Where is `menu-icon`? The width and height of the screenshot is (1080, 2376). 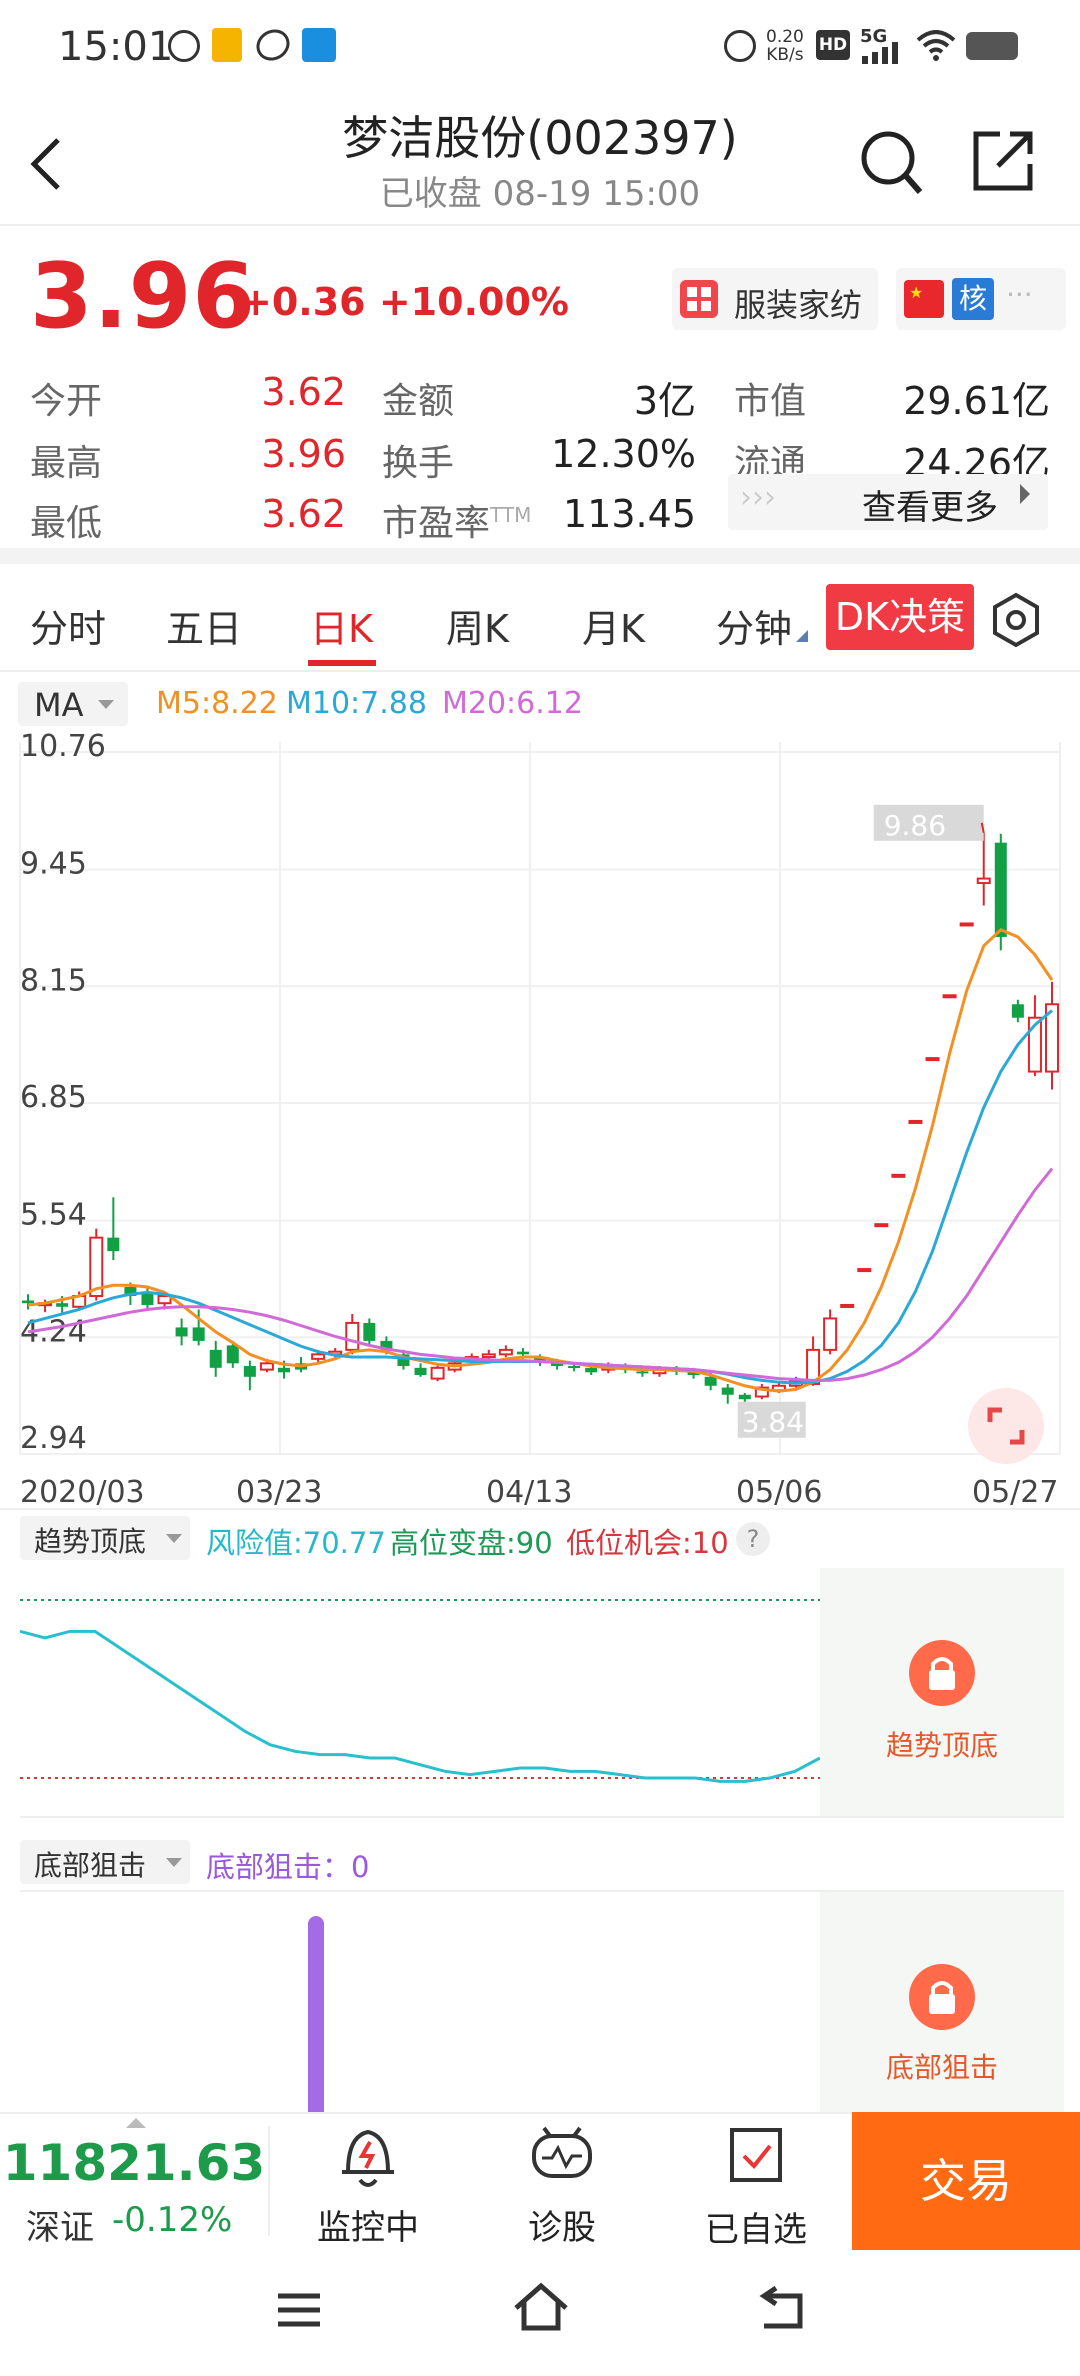 menu-icon is located at coordinates (299, 2310).